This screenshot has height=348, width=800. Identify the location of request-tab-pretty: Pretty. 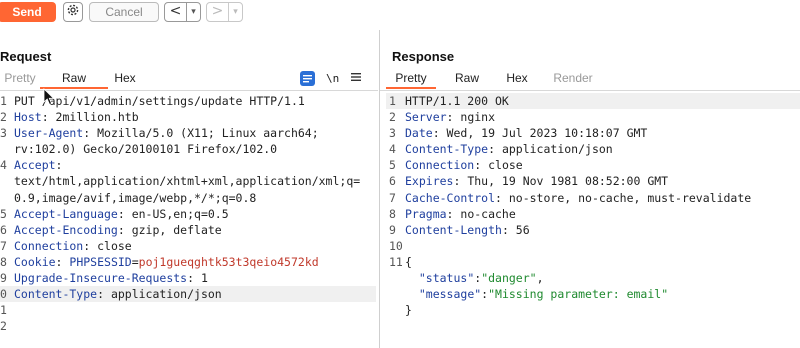
(20, 78).